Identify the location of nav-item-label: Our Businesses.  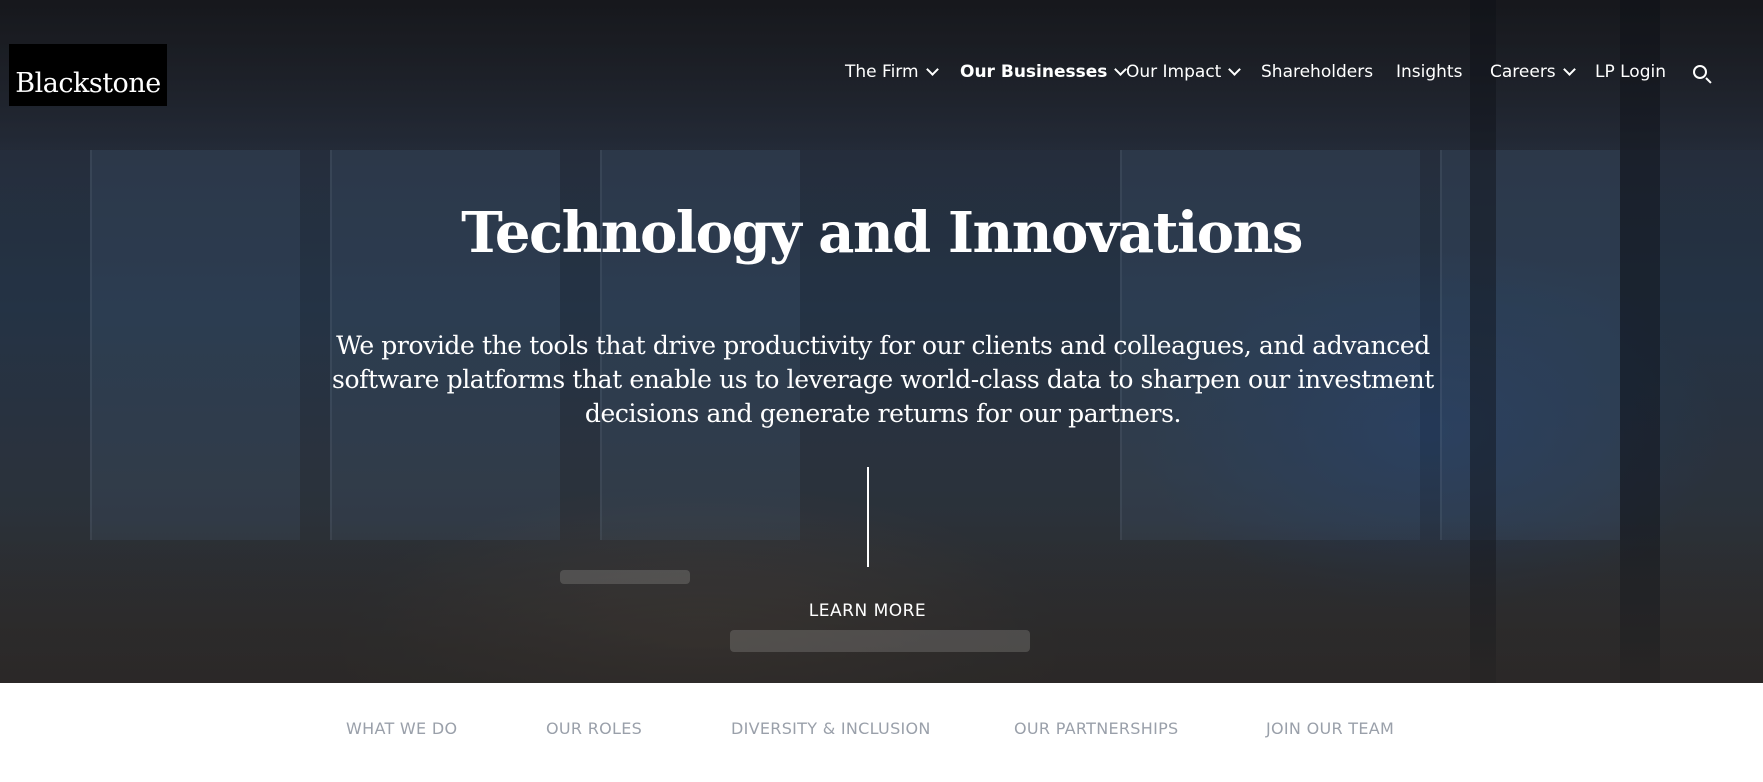
(1034, 72).